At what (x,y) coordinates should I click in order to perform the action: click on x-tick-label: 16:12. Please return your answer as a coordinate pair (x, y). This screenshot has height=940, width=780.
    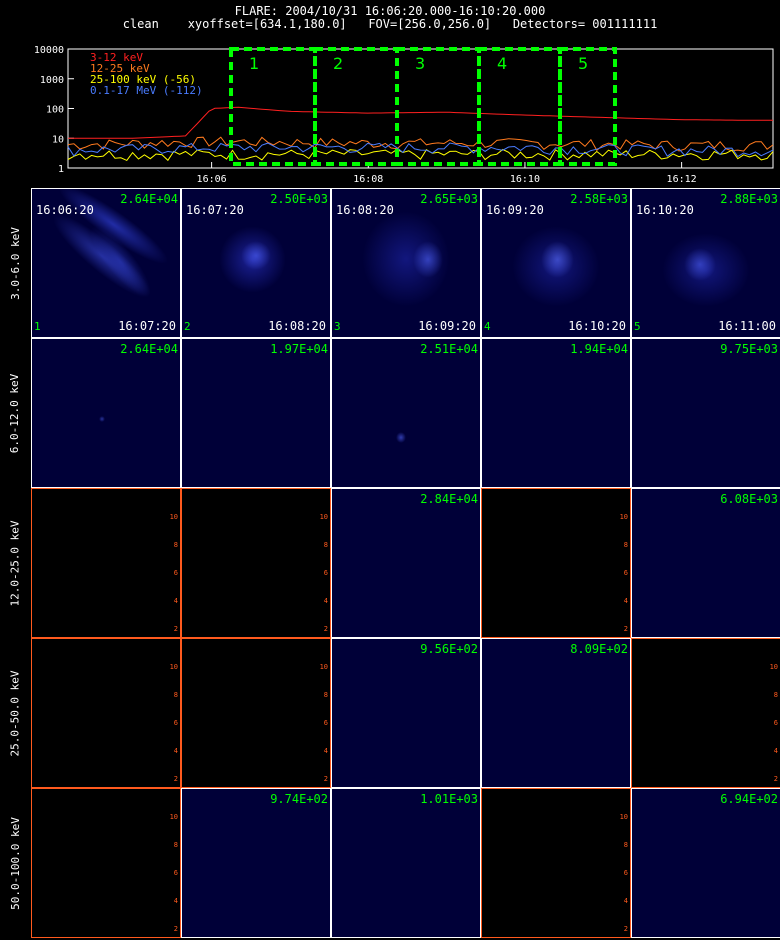
    Looking at the image, I should click on (682, 179).